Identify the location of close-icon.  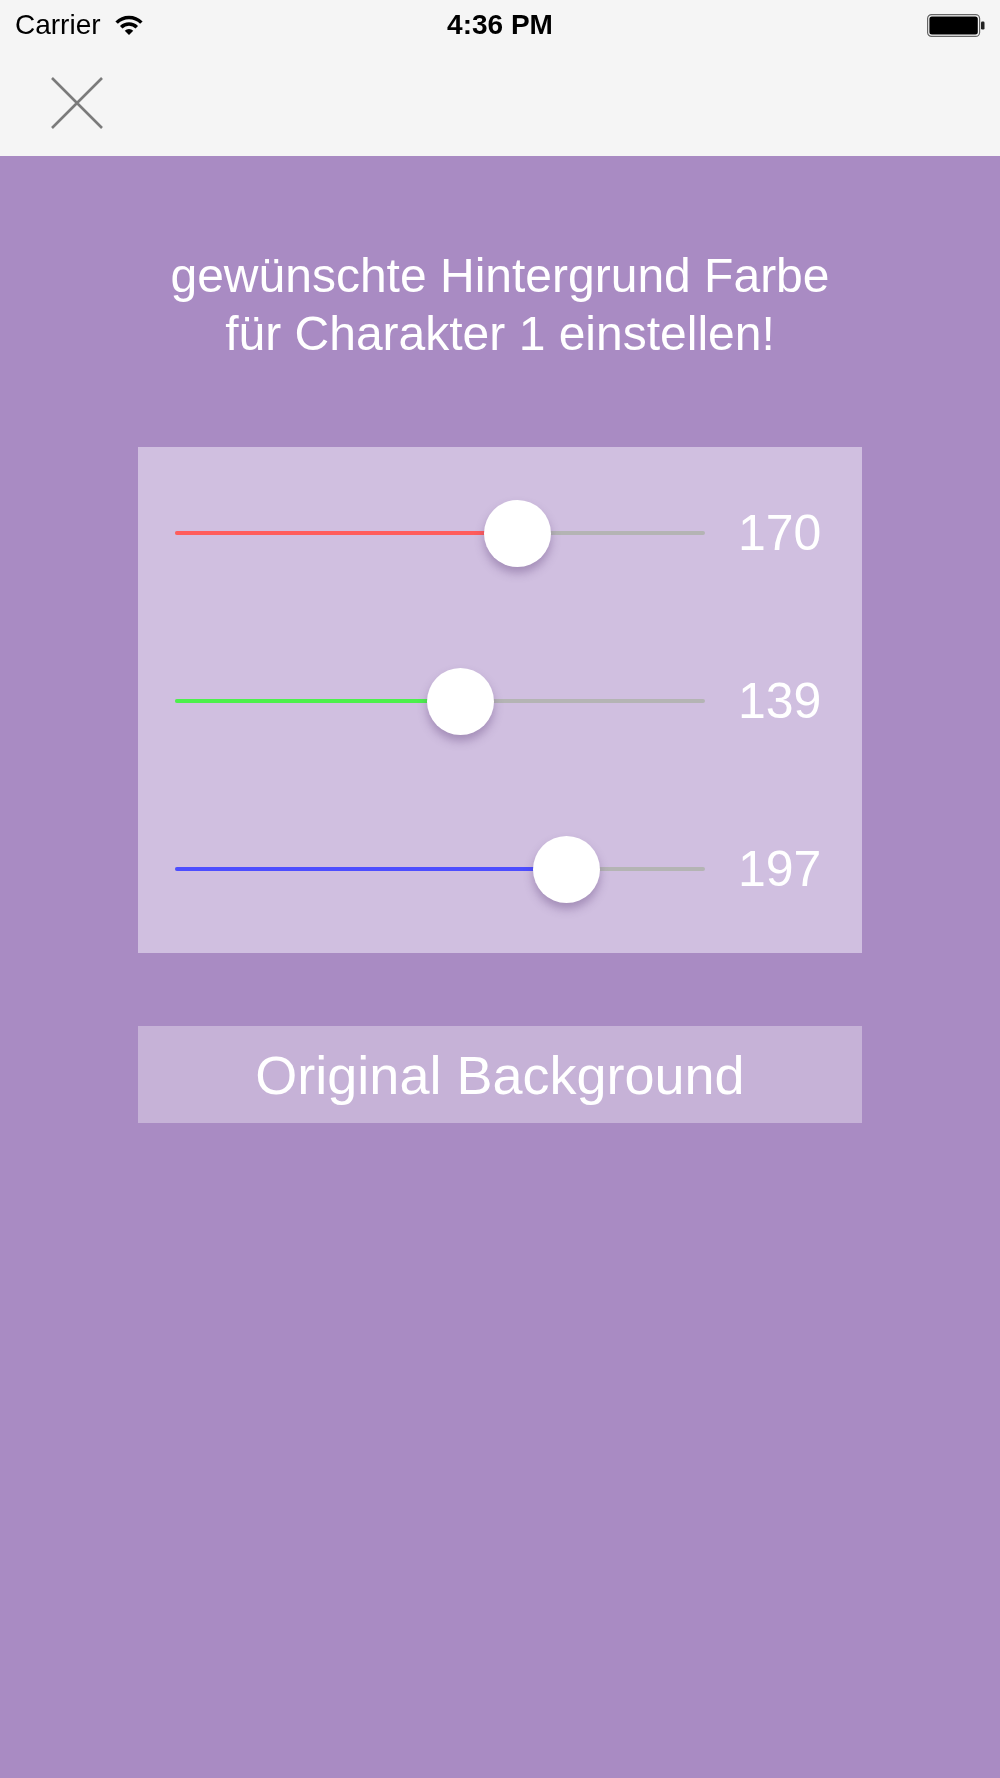
(77, 103).